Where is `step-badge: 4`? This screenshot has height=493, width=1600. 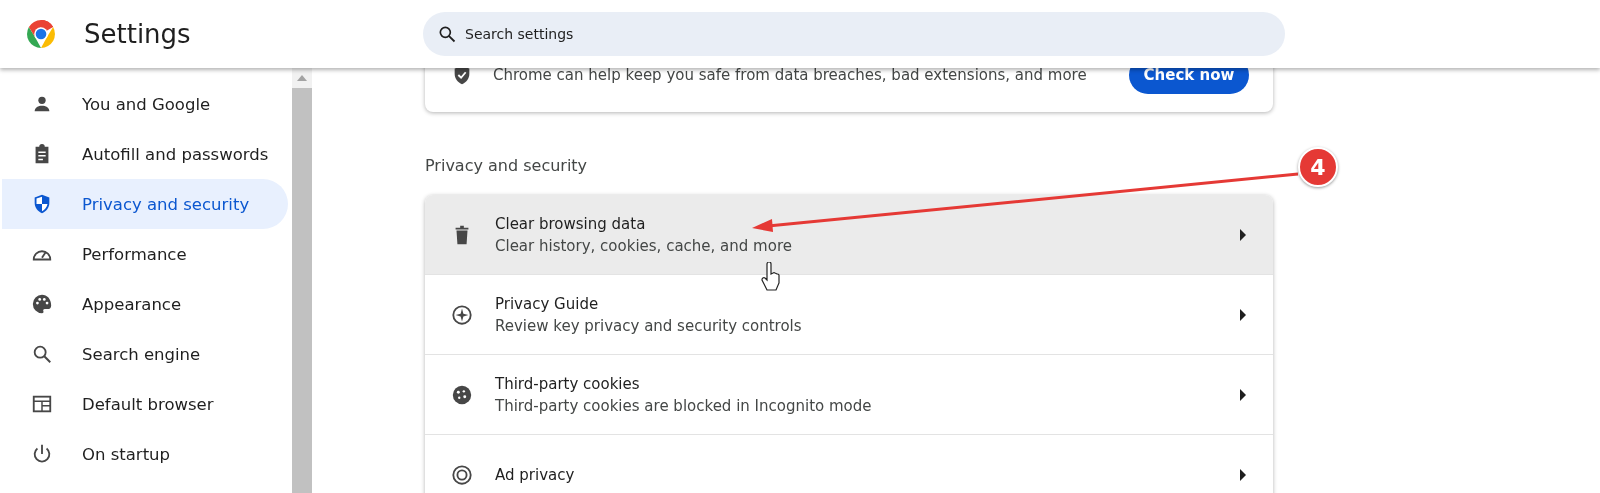 step-badge: 4 is located at coordinates (1318, 167).